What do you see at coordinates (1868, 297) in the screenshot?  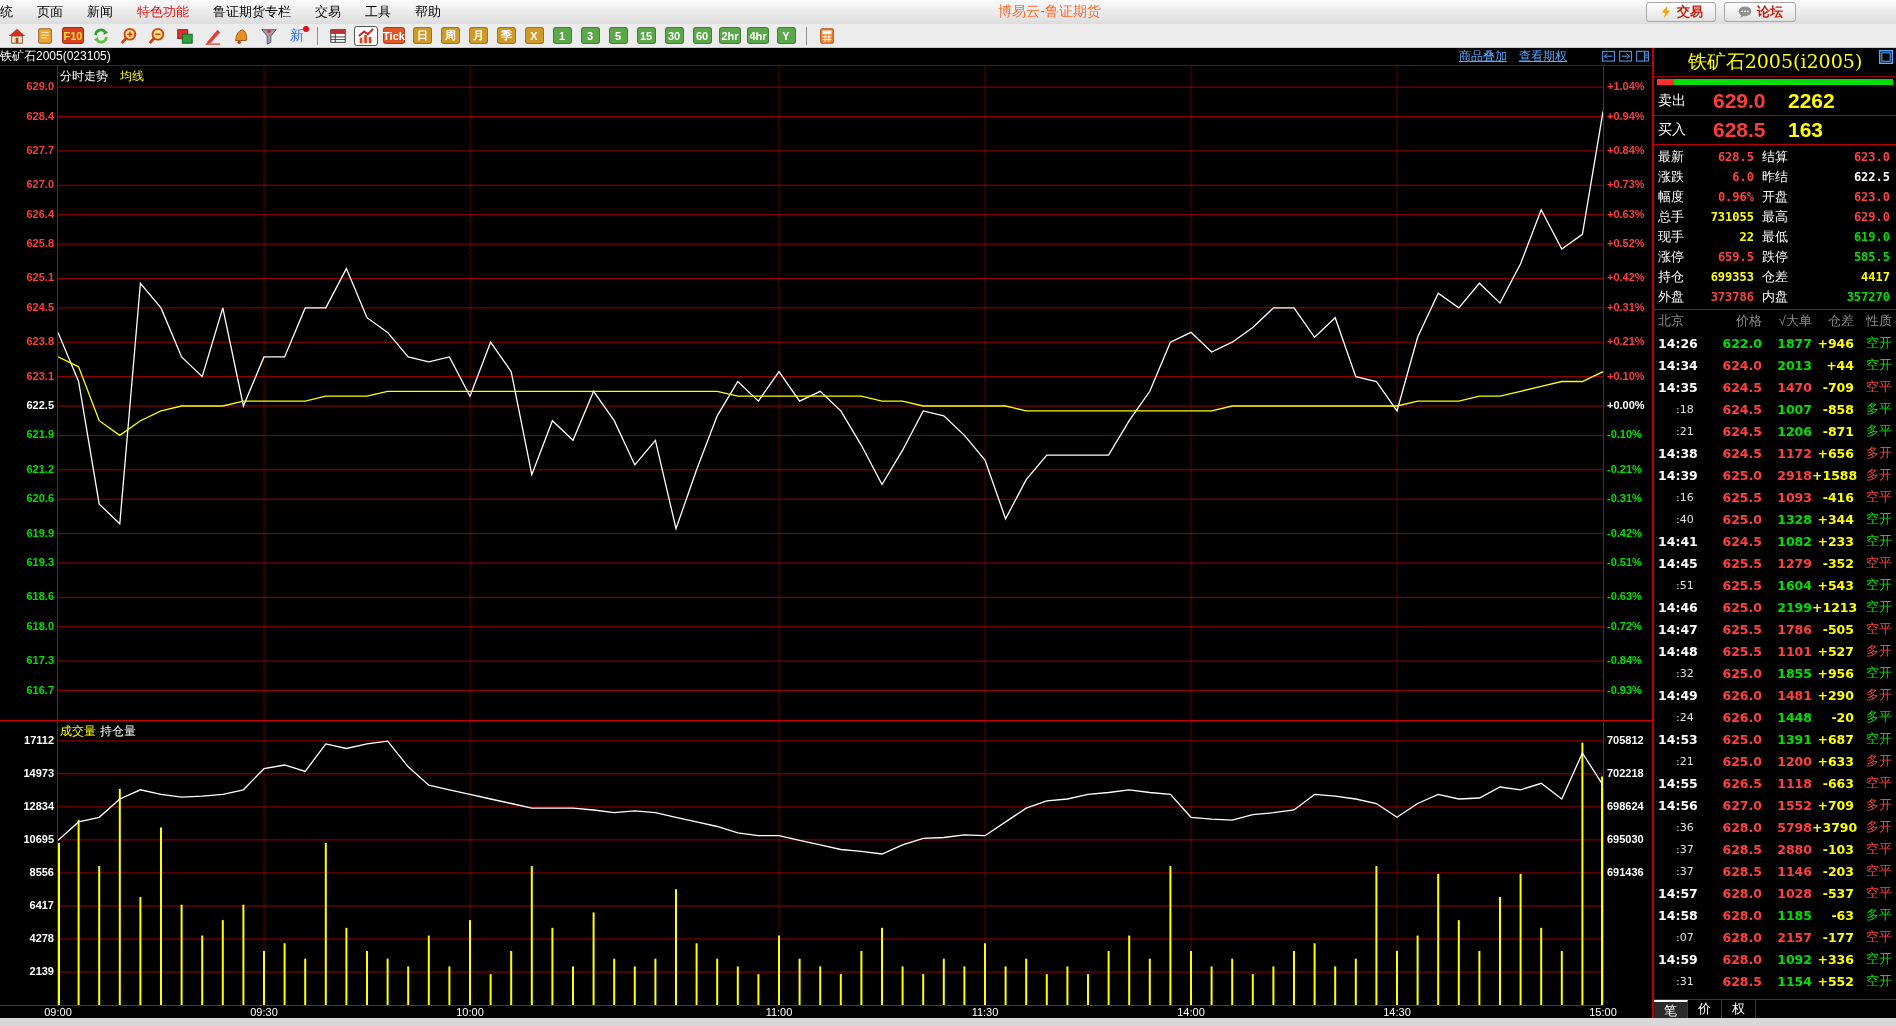 I see `stat-value: 357270` at bounding box center [1868, 297].